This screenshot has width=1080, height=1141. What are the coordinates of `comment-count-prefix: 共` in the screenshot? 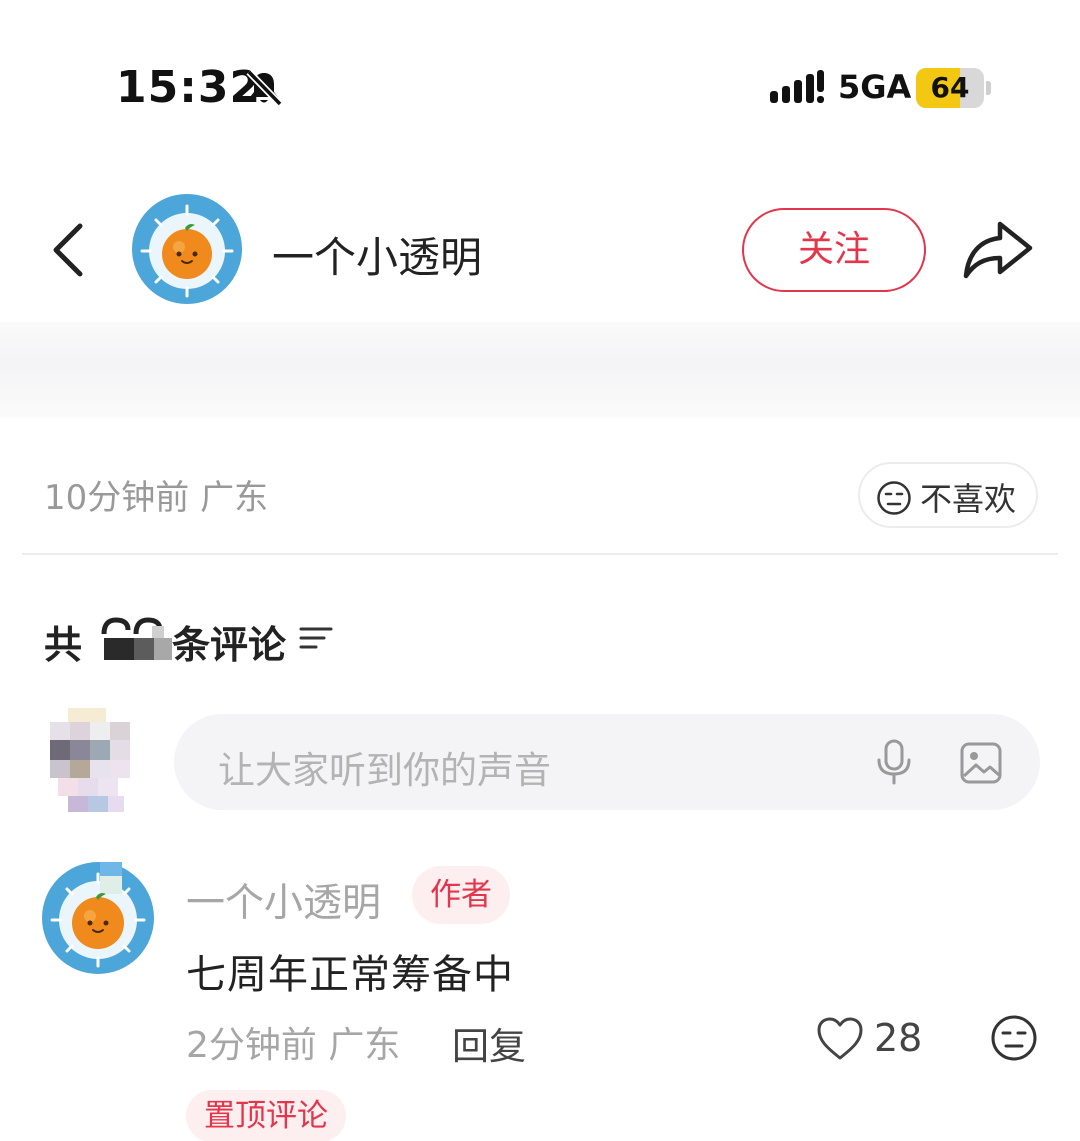 It's located at (63, 645).